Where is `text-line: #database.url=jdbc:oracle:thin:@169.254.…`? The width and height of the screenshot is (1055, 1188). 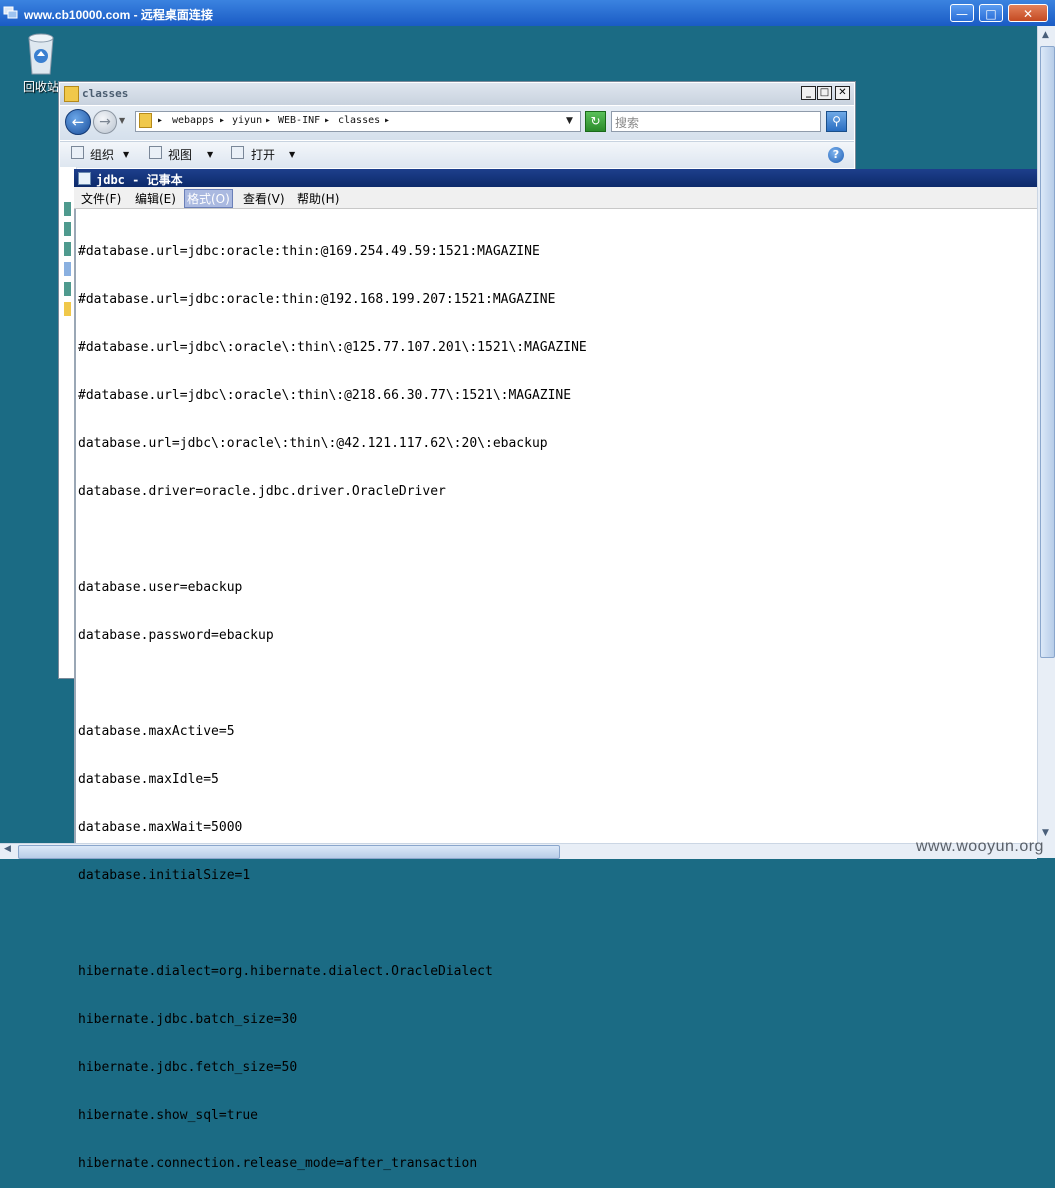 text-line: #database.url=jdbc:oracle:thin:@169.254.… is located at coordinates (309, 251).